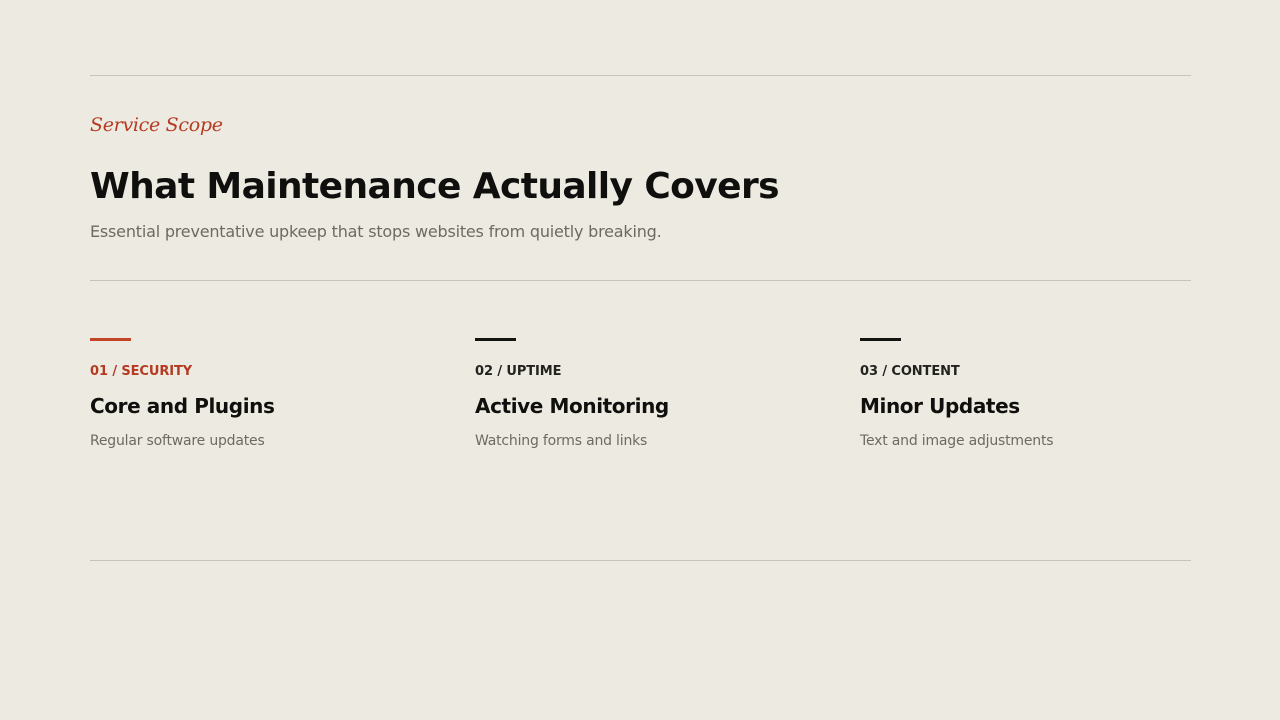 This screenshot has width=1280, height=720. I want to click on card-description: Regular software updates, so click(177, 441).